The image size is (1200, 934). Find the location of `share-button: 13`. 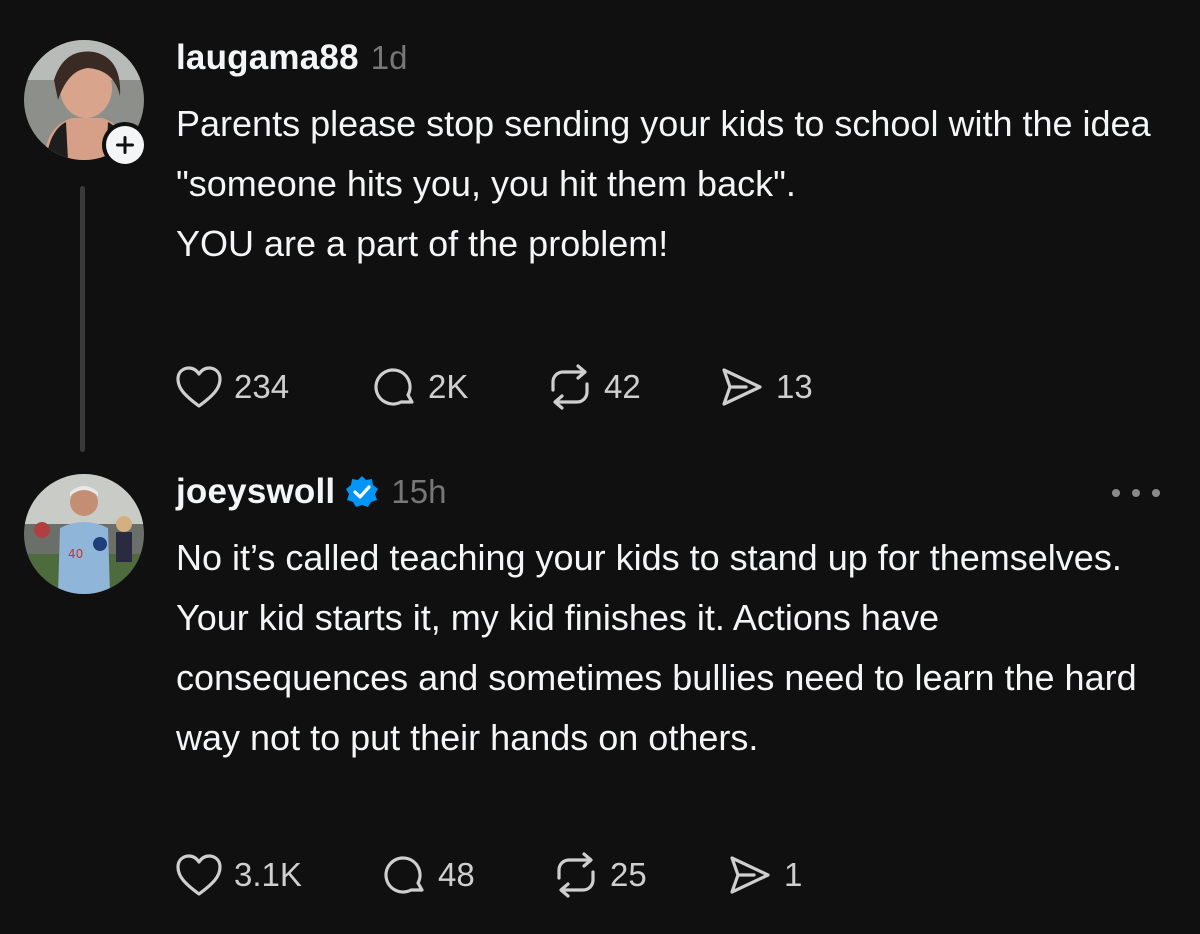

share-button: 13 is located at coordinates (765, 387).